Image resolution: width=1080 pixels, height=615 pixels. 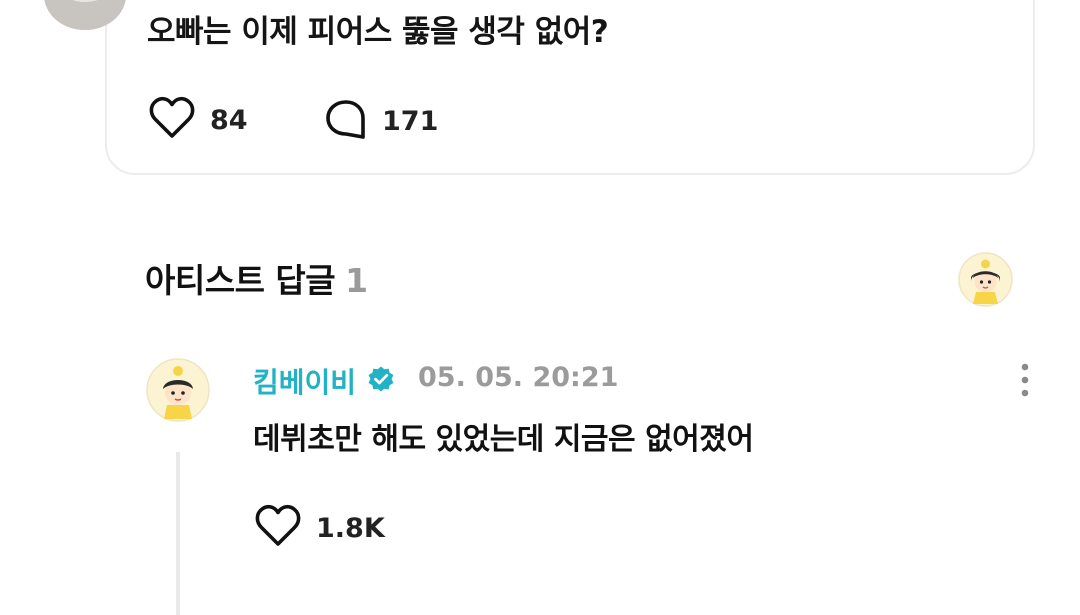 I want to click on artist-replies-count: 1, so click(x=356, y=280).